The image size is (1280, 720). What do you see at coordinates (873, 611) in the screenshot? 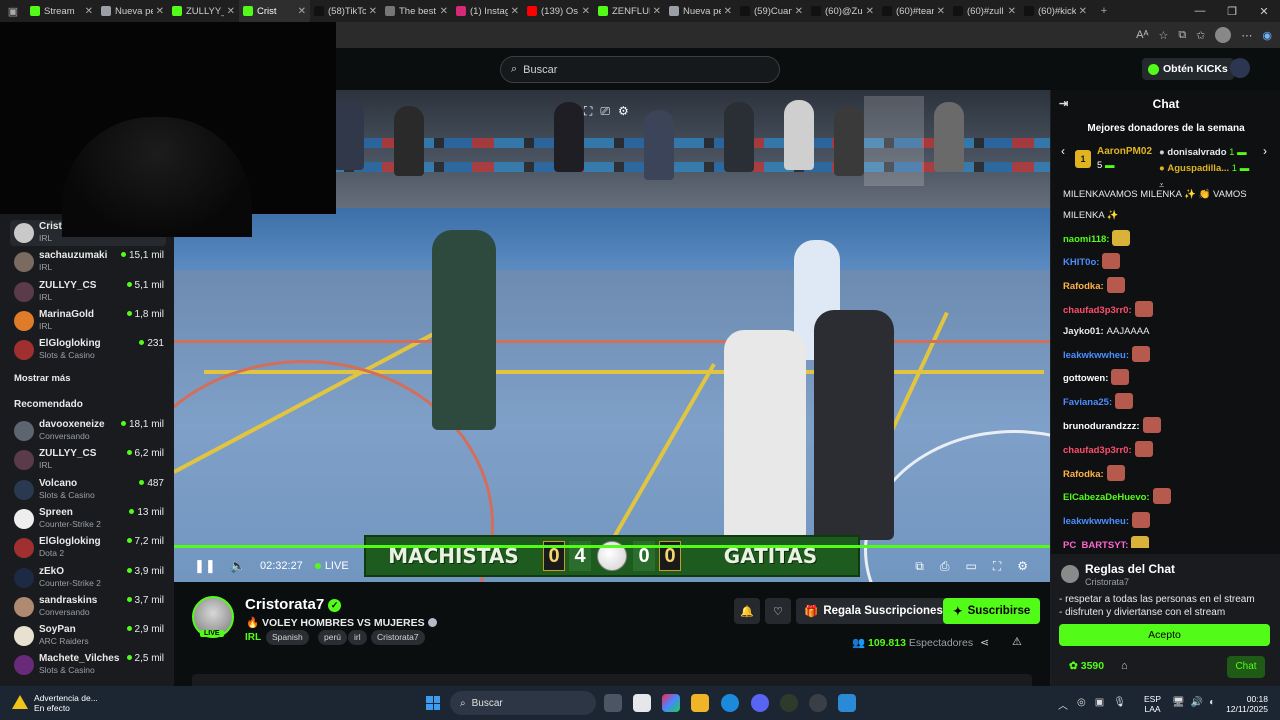
I see `gift-subs-button: 🎁 Regala Suscripciones` at bounding box center [873, 611].